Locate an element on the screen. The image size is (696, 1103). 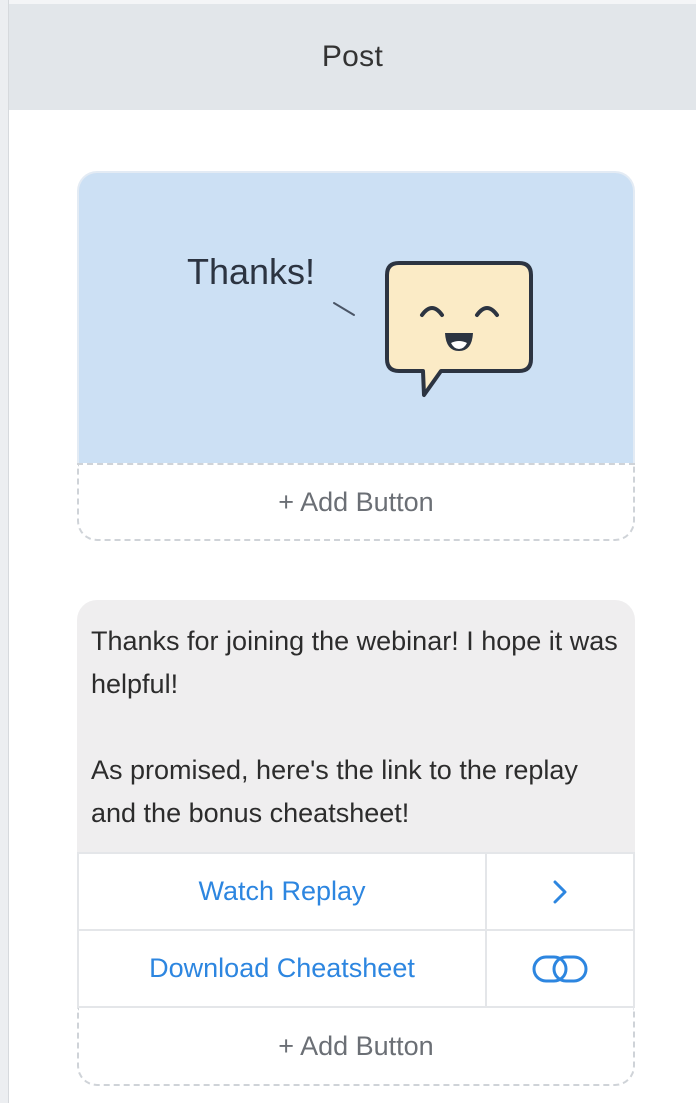
link-icon is located at coordinates (560, 968).